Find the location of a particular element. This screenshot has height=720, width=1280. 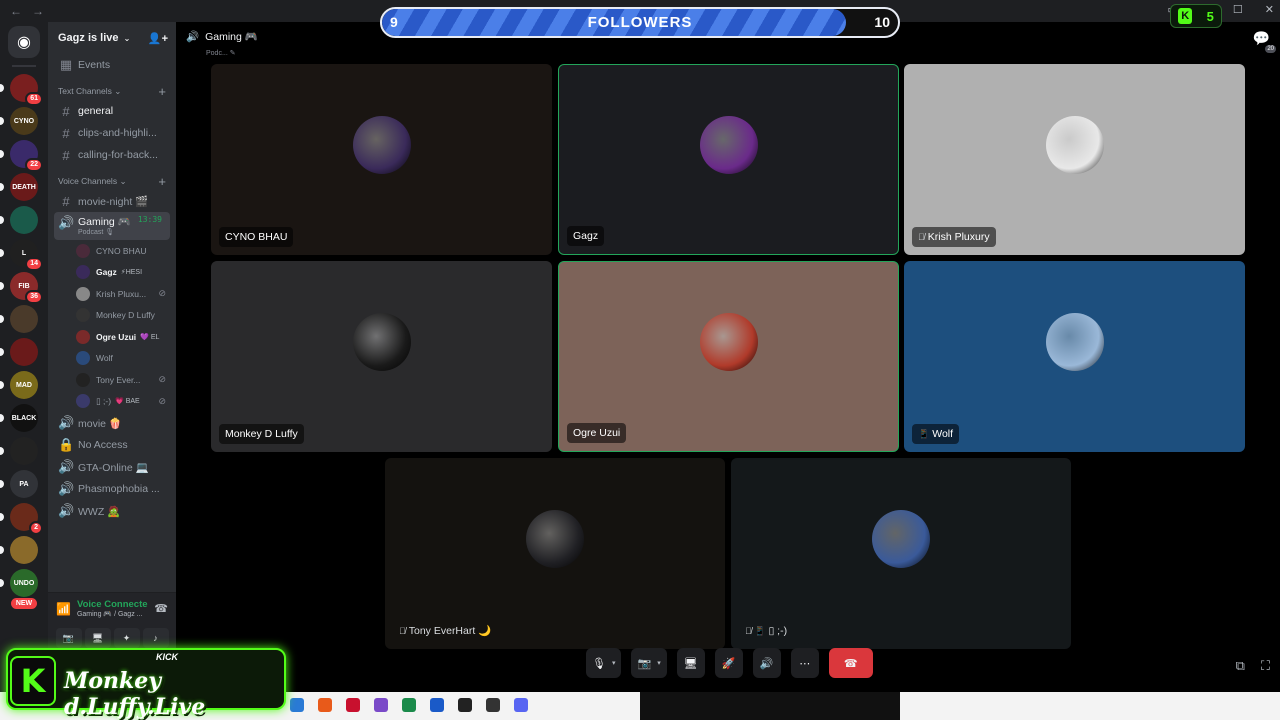

server-icon: 22 is located at coordinates (21, 156).